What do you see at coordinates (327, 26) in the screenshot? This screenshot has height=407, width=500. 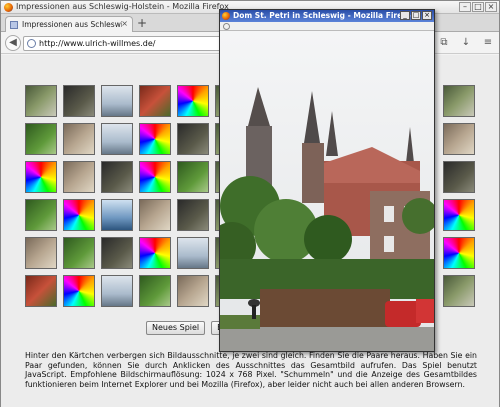 I see `popup-address-strip` at bounding box center [327, 26].